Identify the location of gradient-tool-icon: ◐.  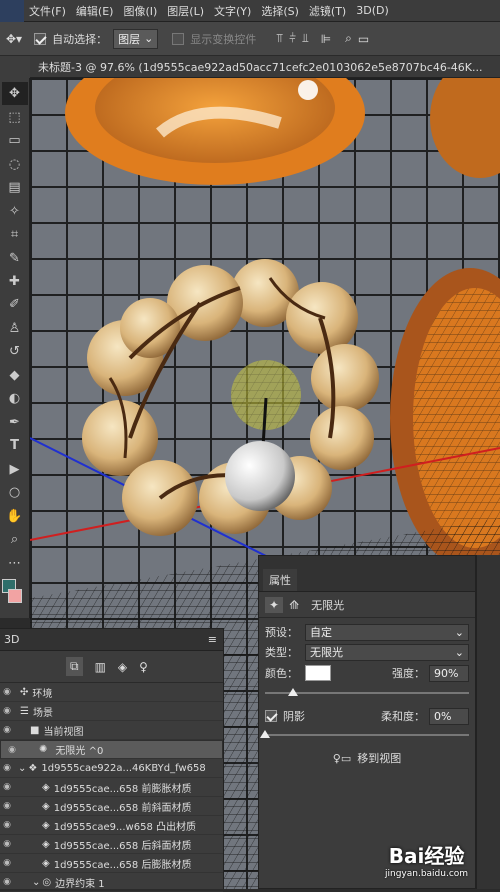
(15, 398).